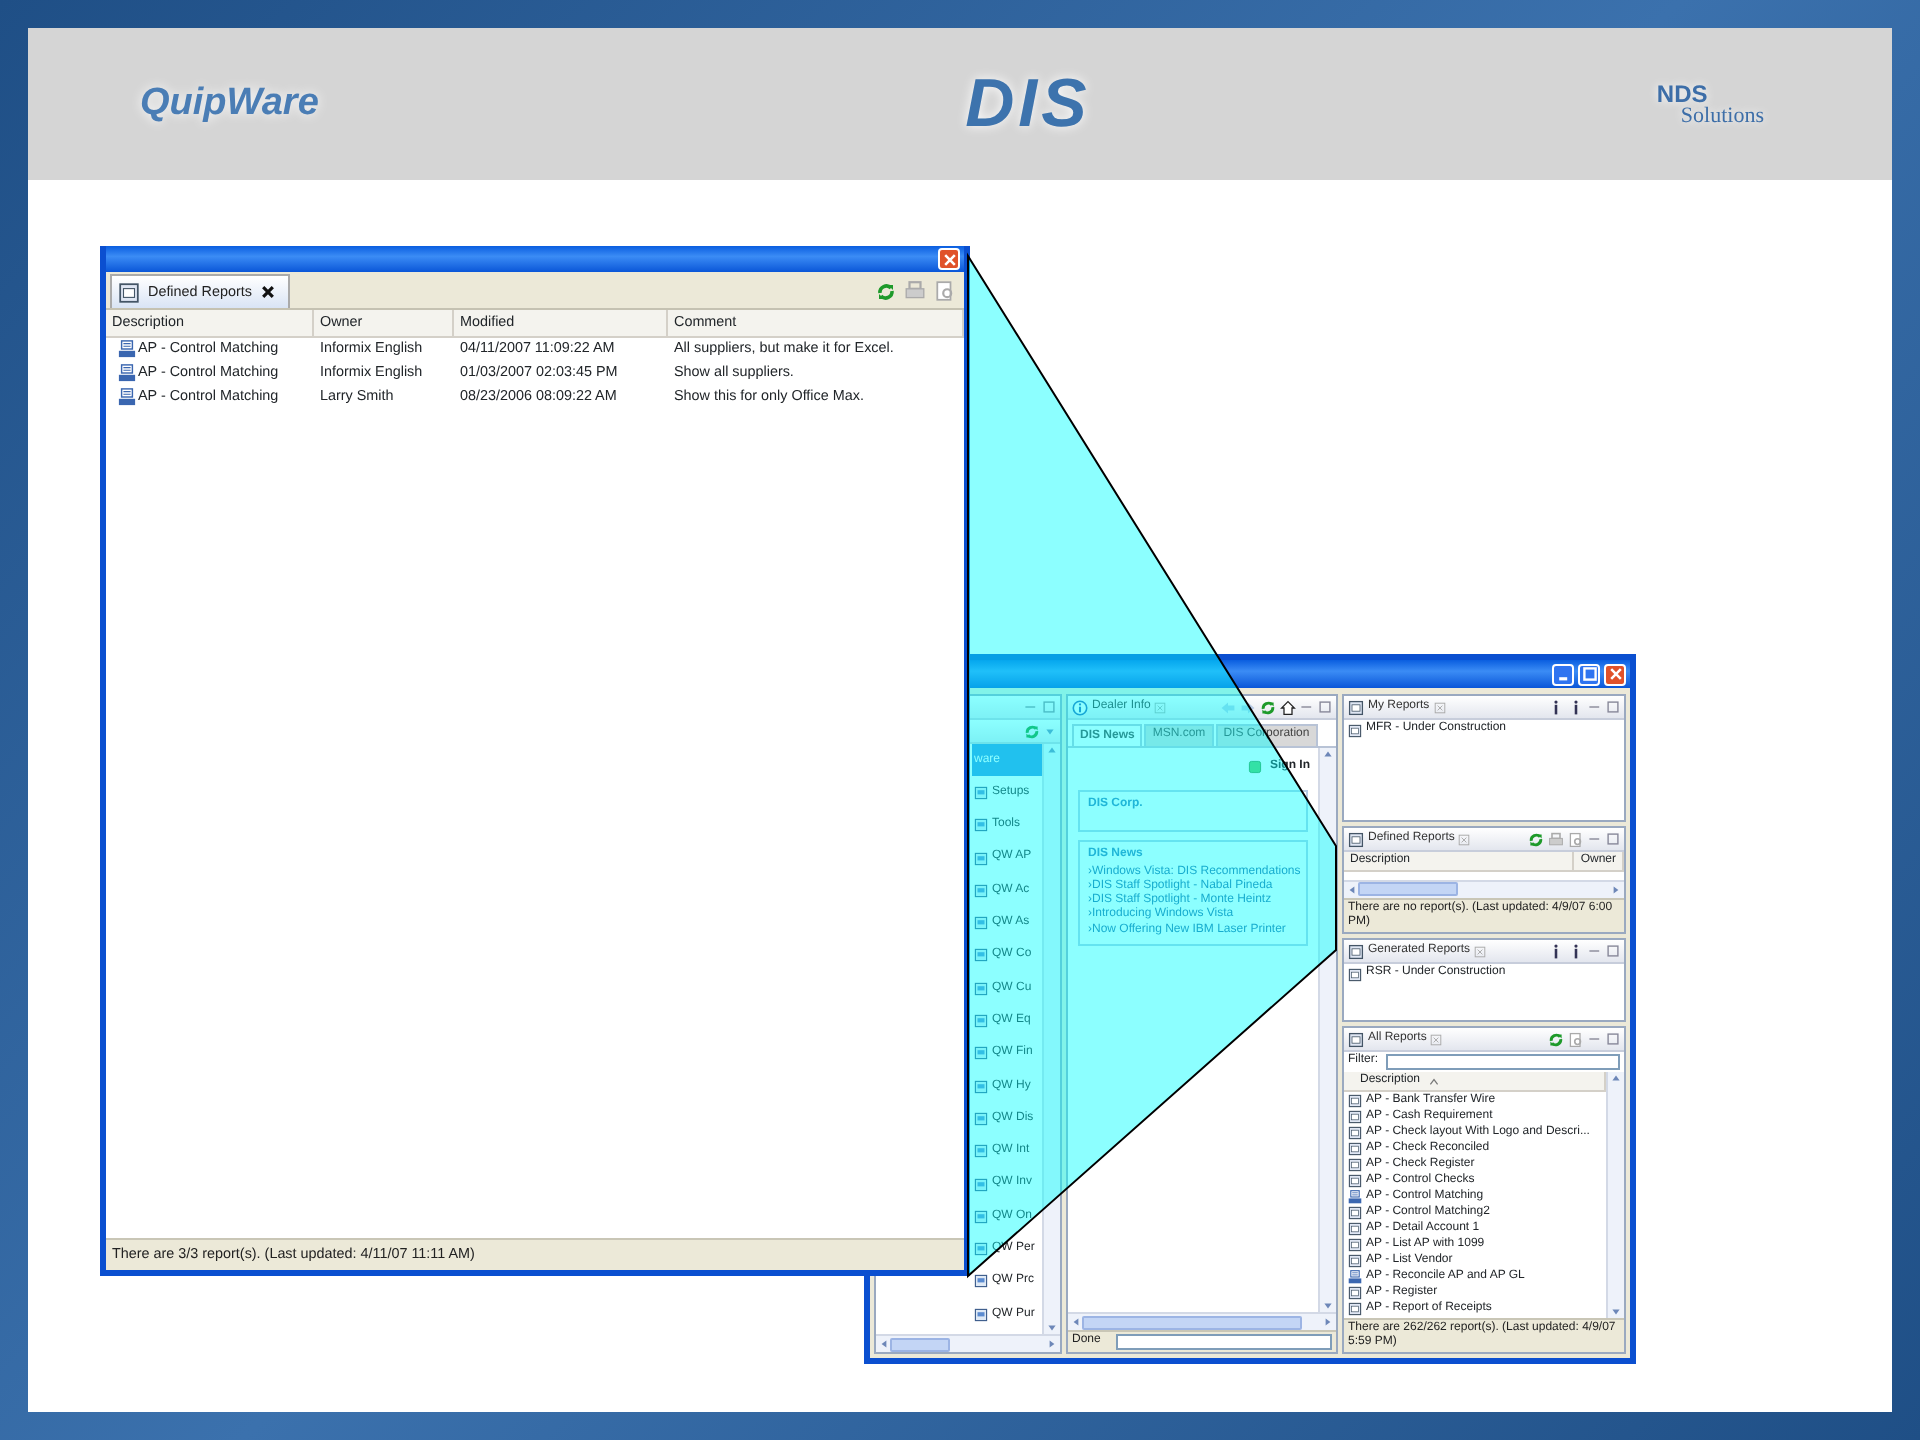 This screenshot has height=1440, width=1920. Describe the element at coordinates (884, 1344) in the screenshot. I see `scroll-left-icon` at that location.